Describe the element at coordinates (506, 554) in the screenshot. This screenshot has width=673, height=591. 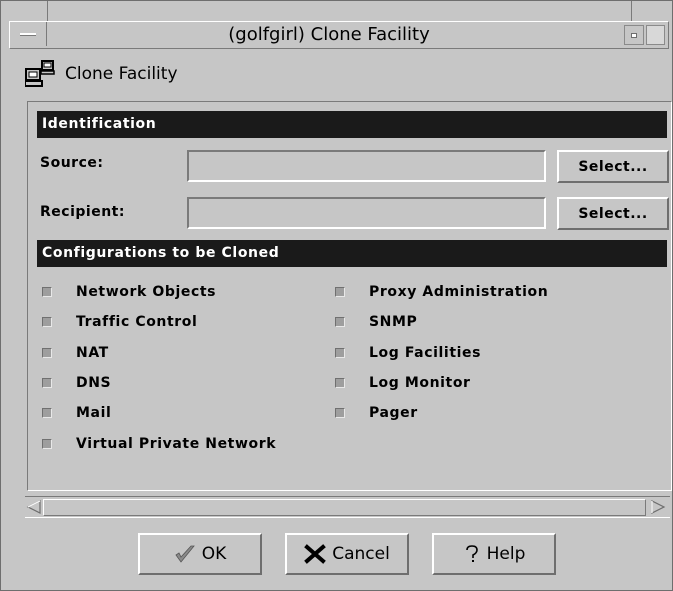
I see `help-label: Help` at that location.